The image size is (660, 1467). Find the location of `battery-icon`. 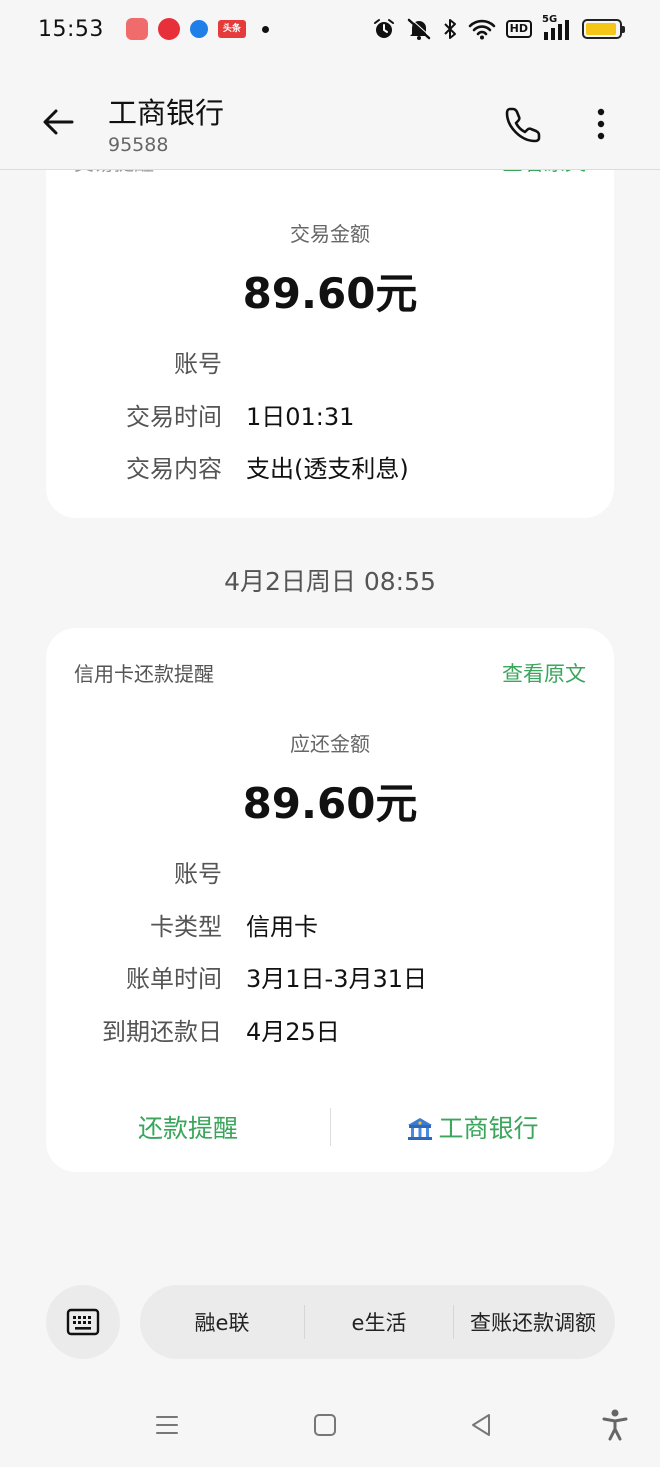

battery-icon is located at coordinates (603, 29).